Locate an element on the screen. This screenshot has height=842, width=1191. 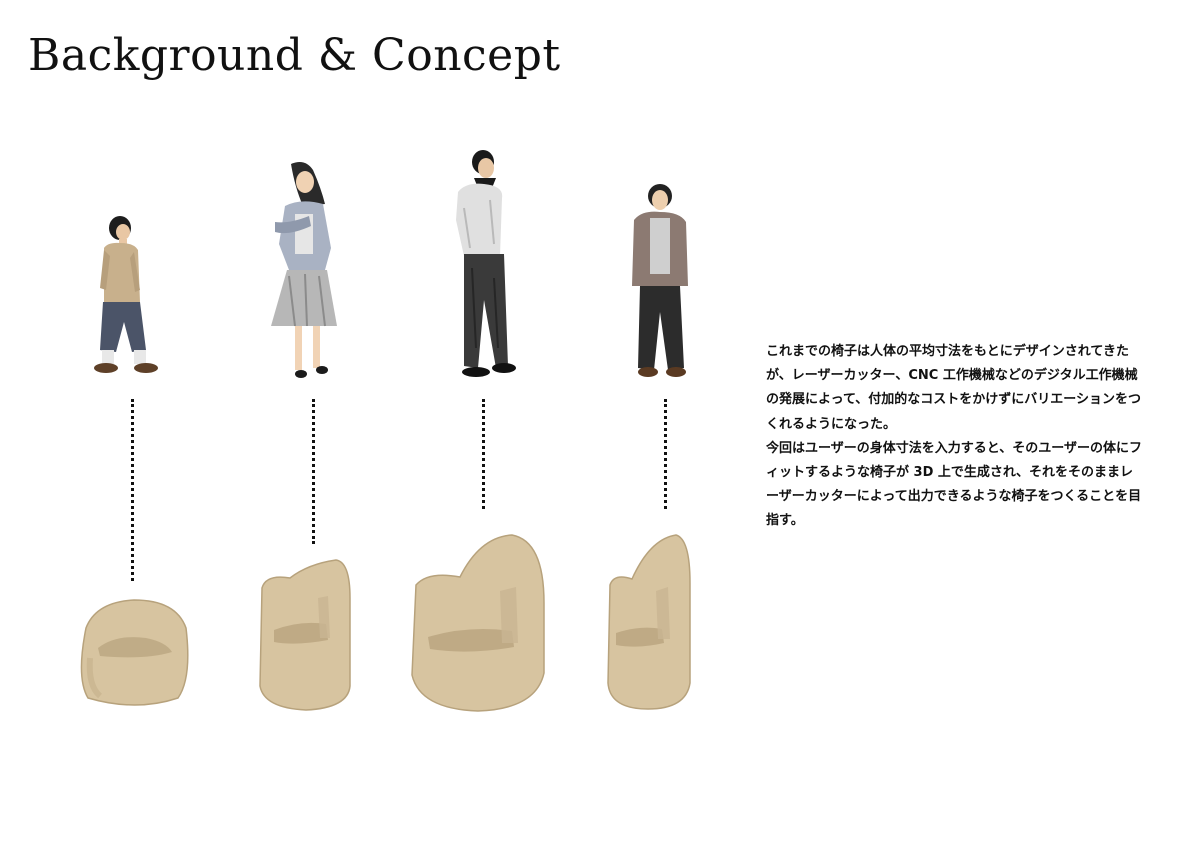
elderly-figure is located at coordinates (660, 280).